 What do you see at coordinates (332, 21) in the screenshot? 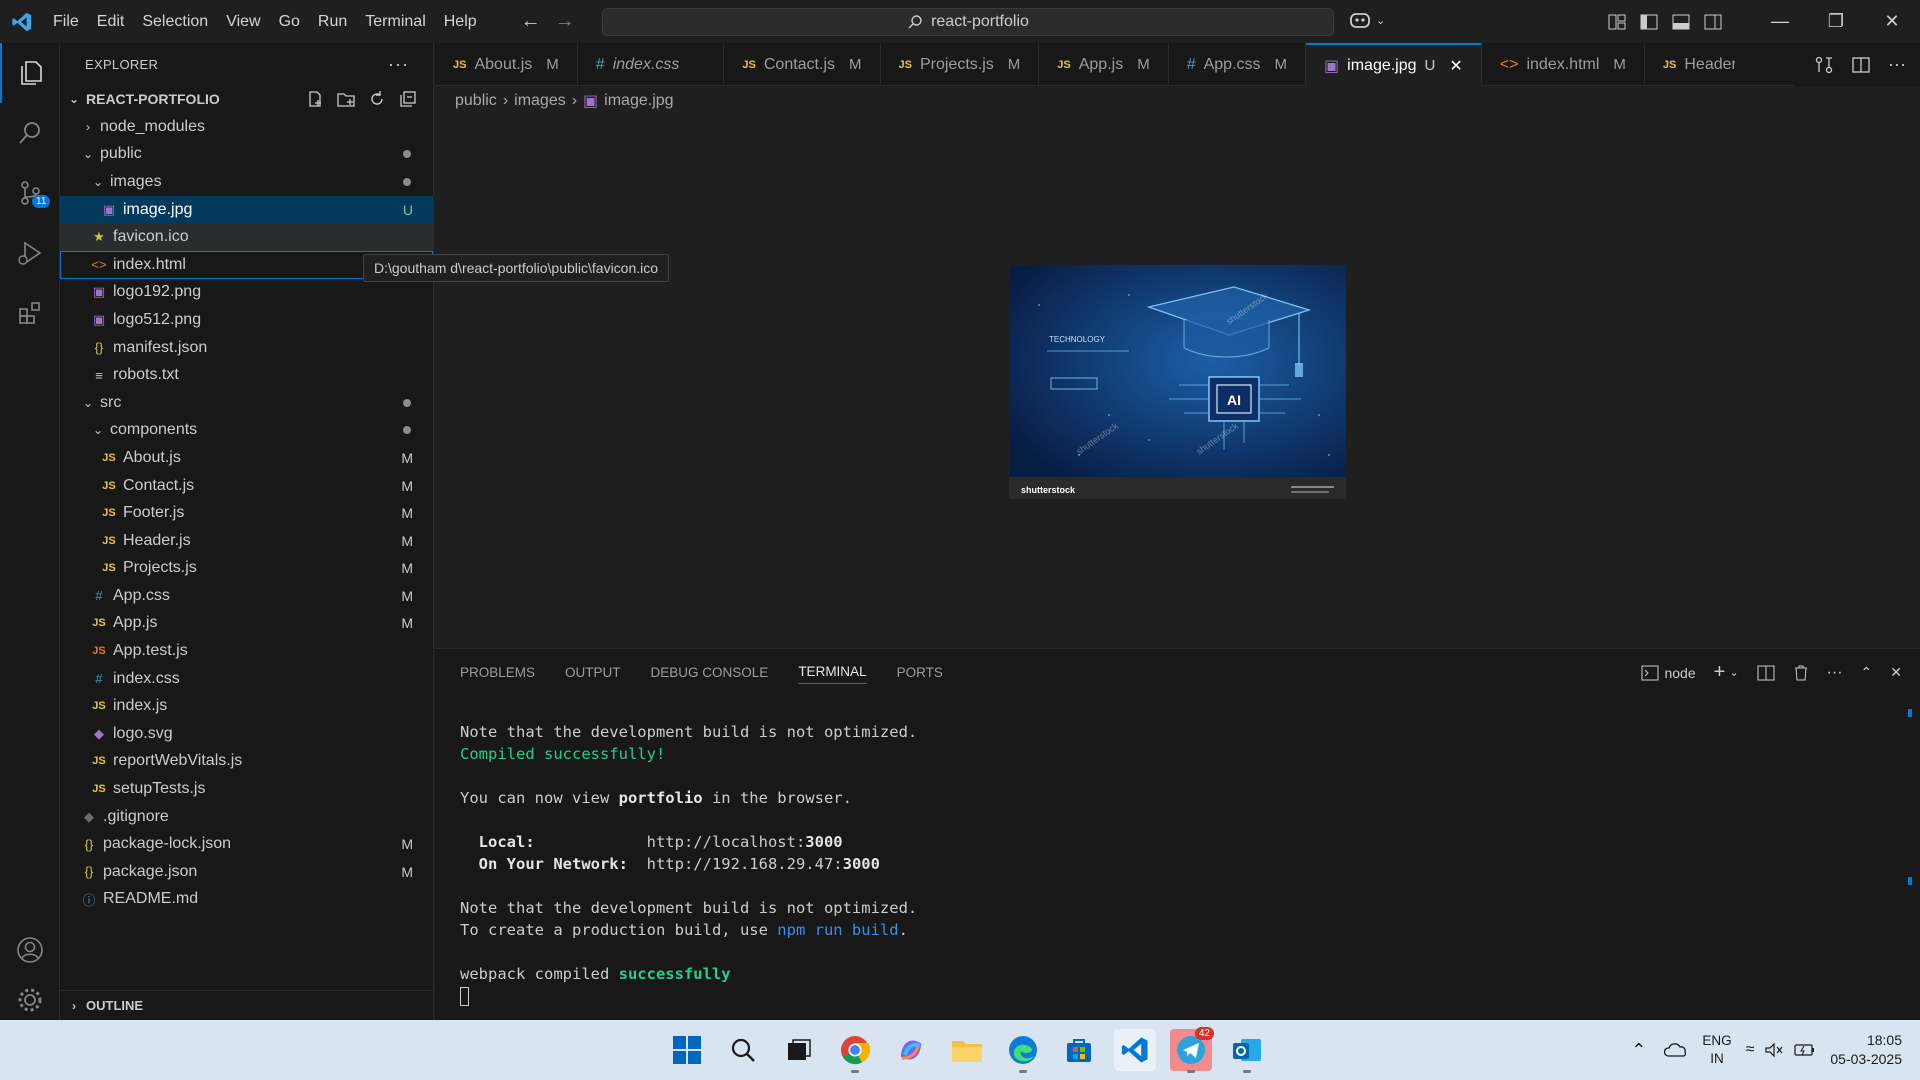
I see `menu-run: Run` at bounding box center [332, 21].